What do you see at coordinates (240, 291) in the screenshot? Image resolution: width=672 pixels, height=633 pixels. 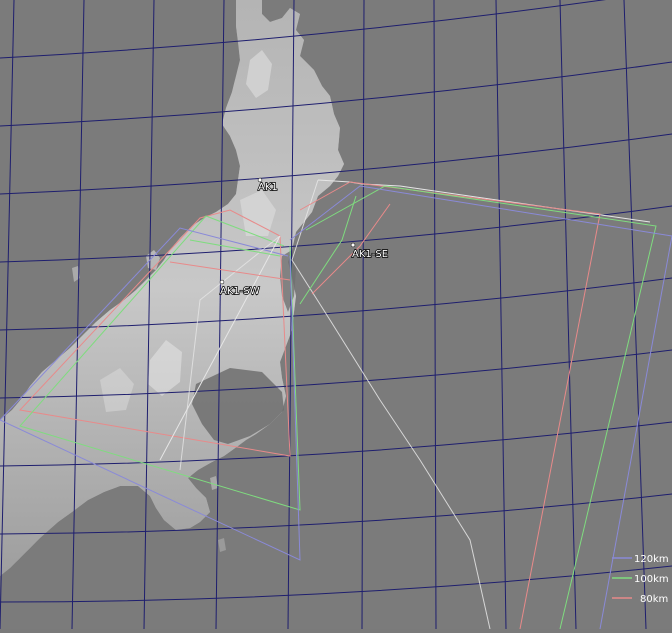 I see `station-label-ak1-sw: AK1-SW` at bounding box center [240, 291].